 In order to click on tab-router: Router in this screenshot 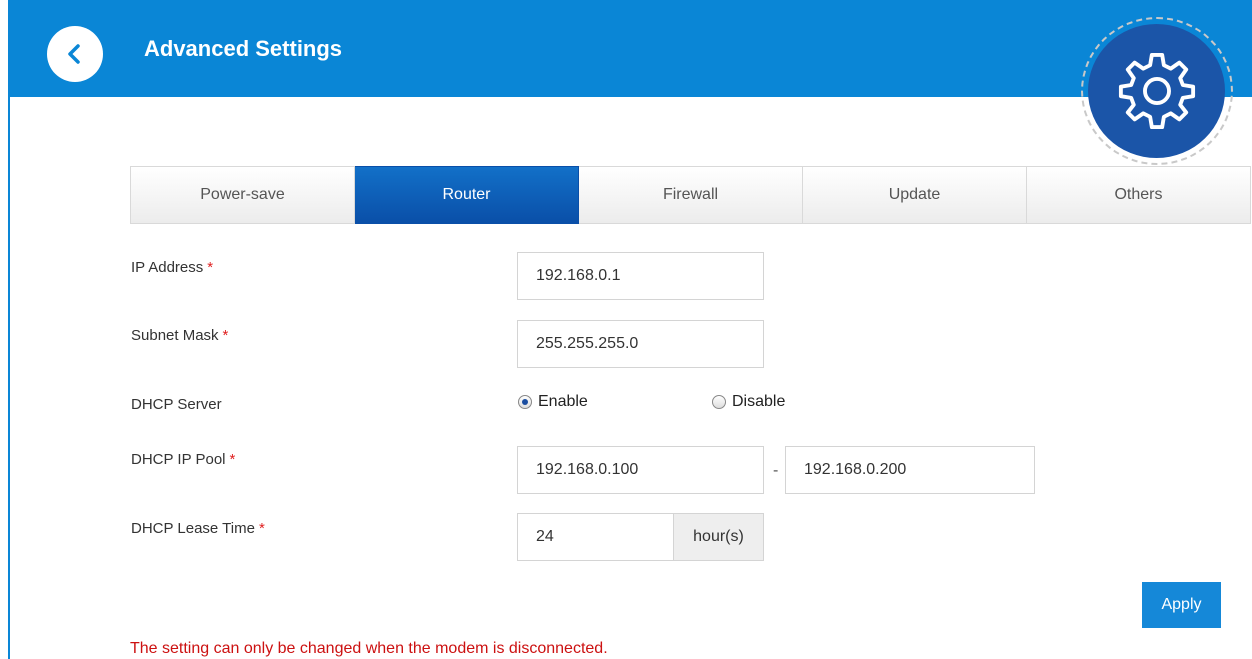, I will do `click(467, 195)`.